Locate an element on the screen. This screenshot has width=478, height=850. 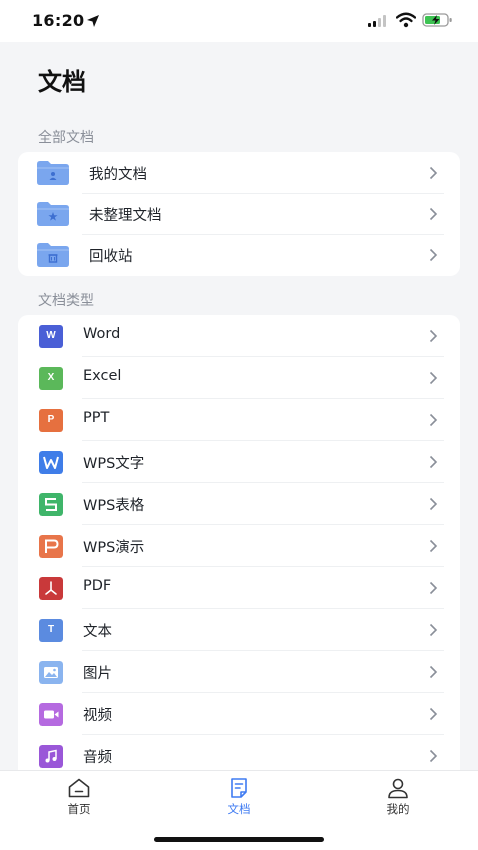
location-arrow-icon is located at coordinates (93, 21).